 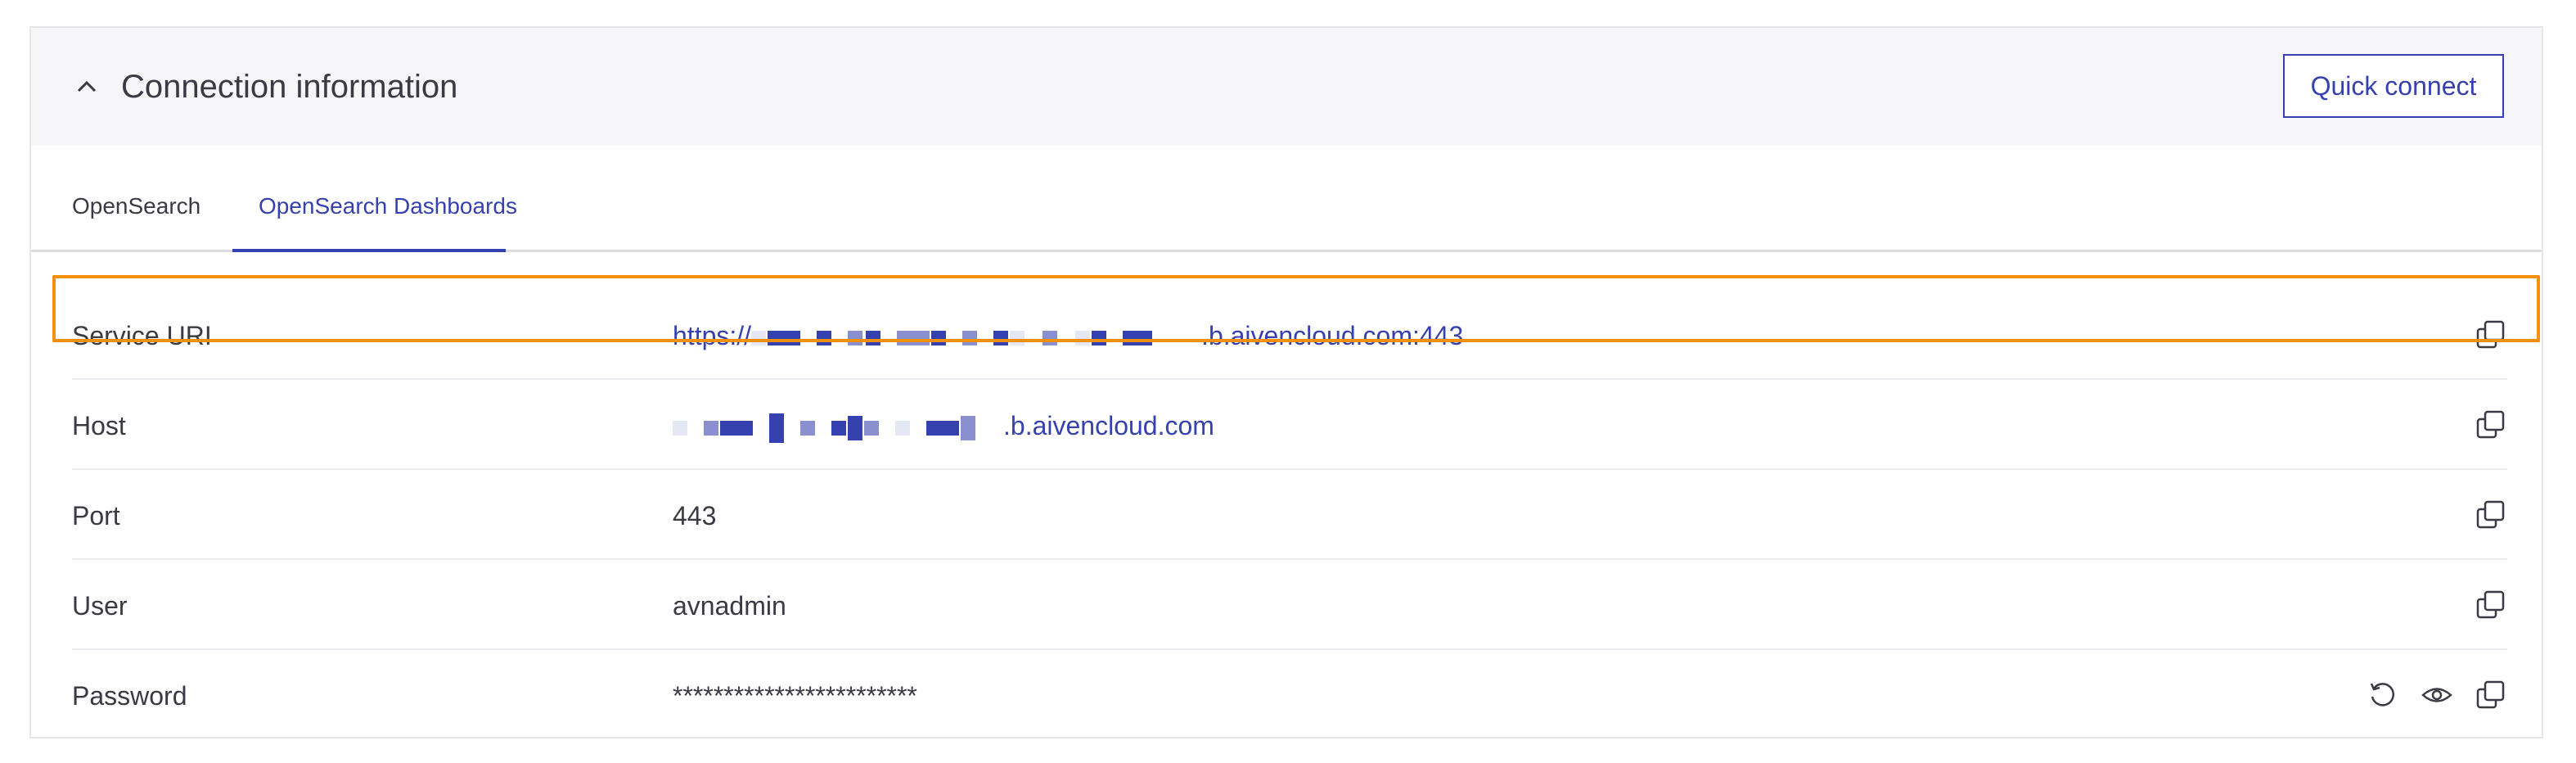 I want to click on active-tab-indicator, so click(x=369, y=251).